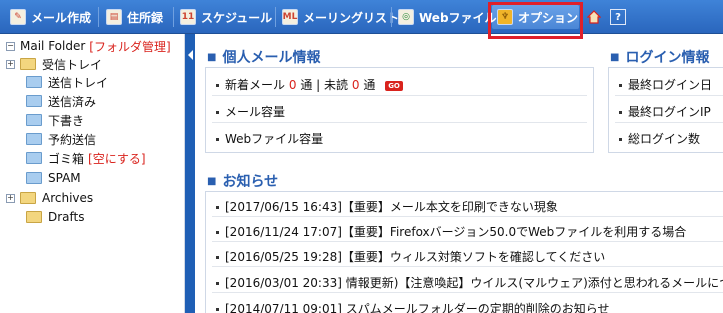 This screenshot has height=313, width=723. What do you see at coordinates (18, 17) in the screenshot?
I see `compose-icon: ✎` at bounding box center [18, 17].